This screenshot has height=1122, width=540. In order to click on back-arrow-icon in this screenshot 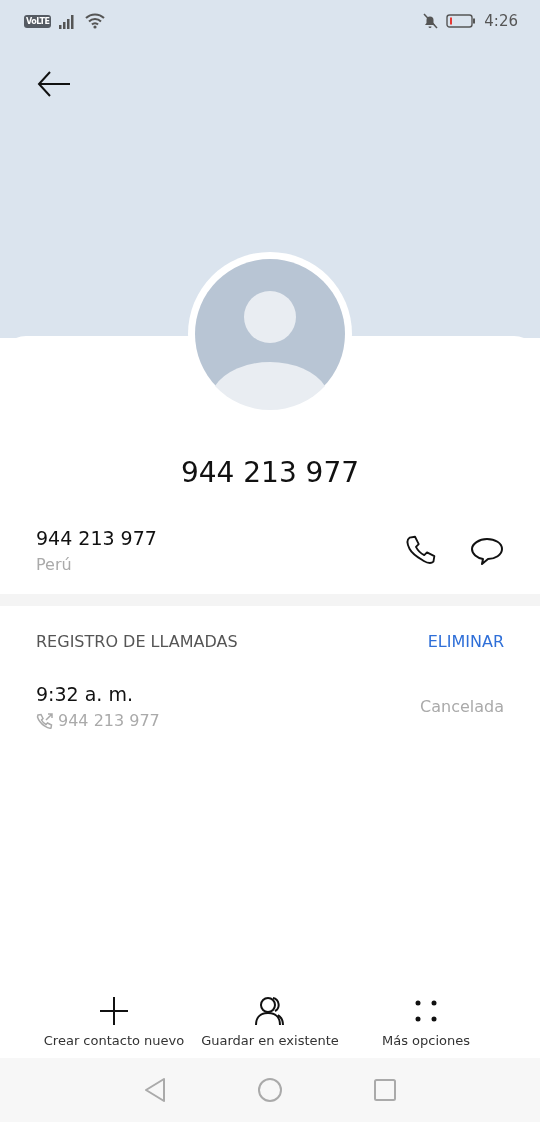, I will do `click(54, 84)`.